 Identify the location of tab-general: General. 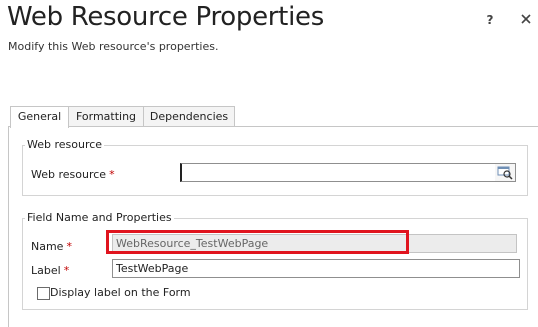
(39, 117).